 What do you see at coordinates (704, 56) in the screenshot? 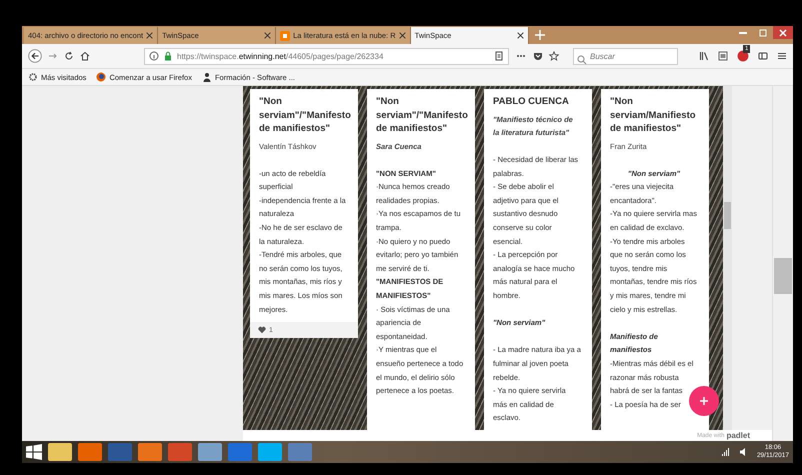
I see `library-icon` at bounding box center [704, 56].